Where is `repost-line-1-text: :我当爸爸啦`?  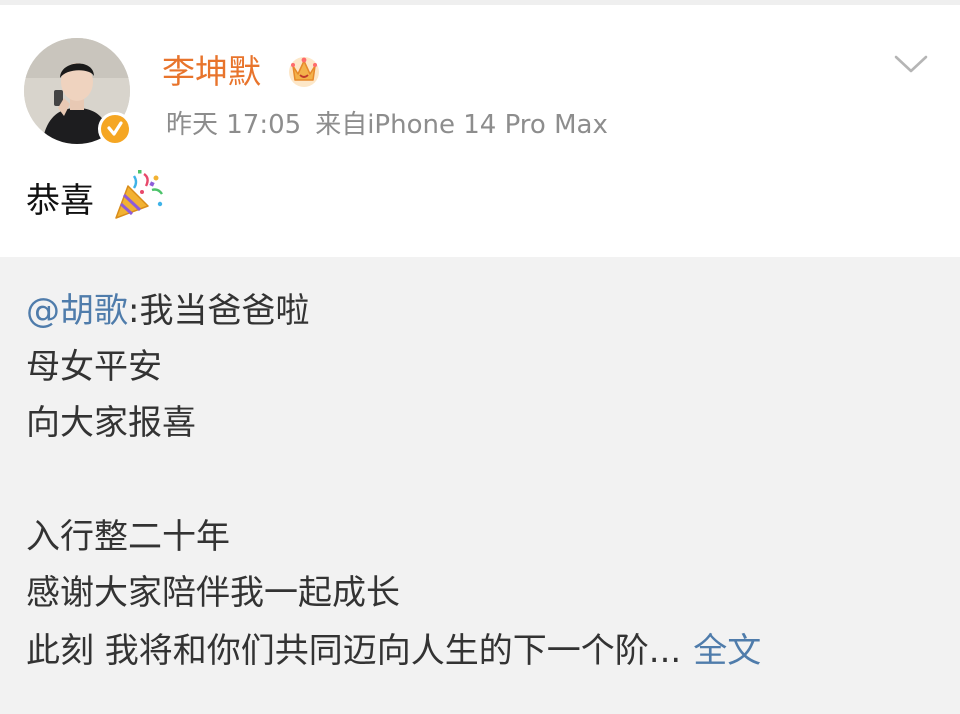
repost-line-1-text: :我当爸爸啦 is located at coordinates (219, 311).